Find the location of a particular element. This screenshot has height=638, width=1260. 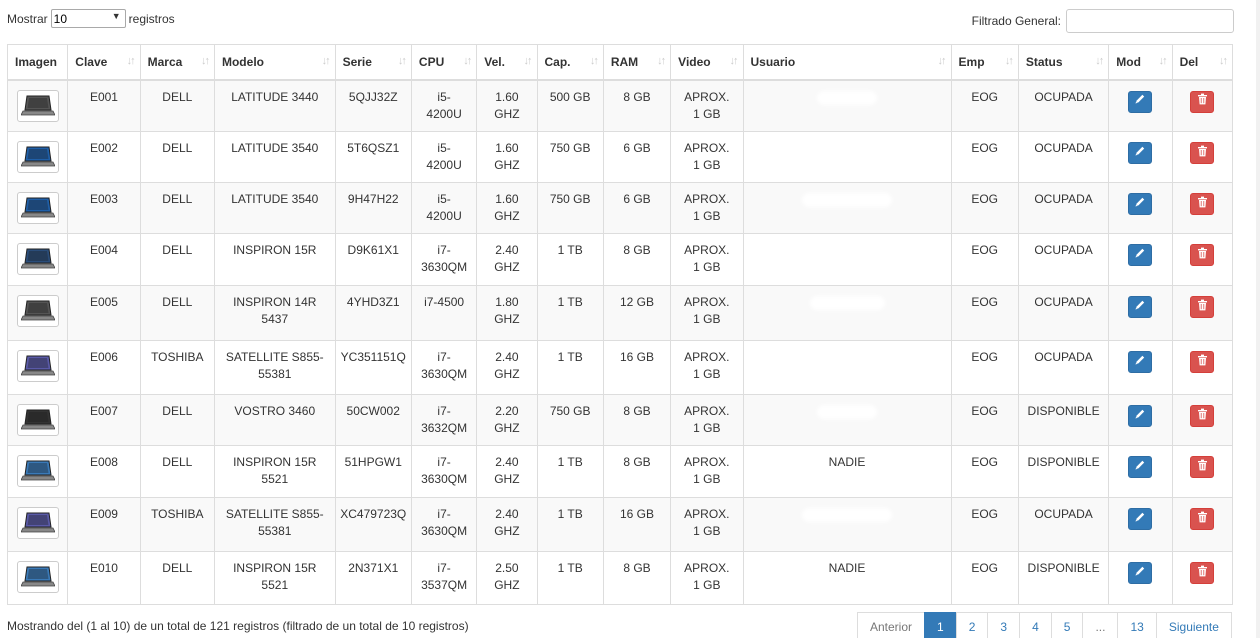

column-header-del: Del ↓↑ is located at coordinates (1202, 62).